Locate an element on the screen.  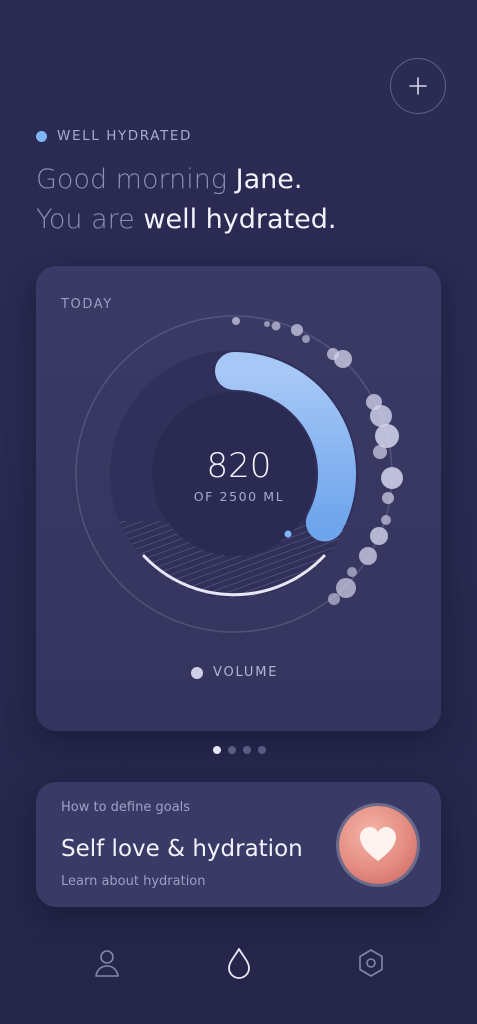
greeting-line-2: You are well hydrated. is located at coordinates (186, 220).